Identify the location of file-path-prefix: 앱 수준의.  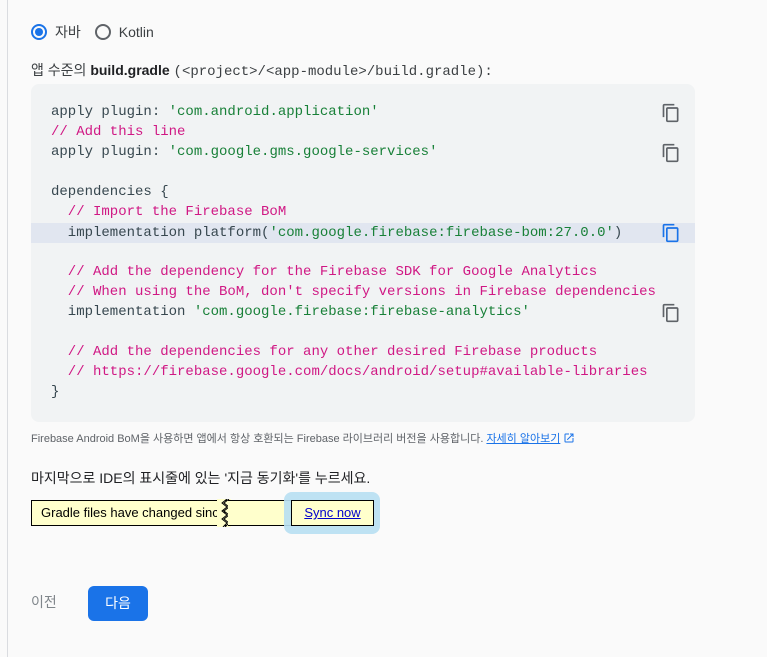
(61, 70).